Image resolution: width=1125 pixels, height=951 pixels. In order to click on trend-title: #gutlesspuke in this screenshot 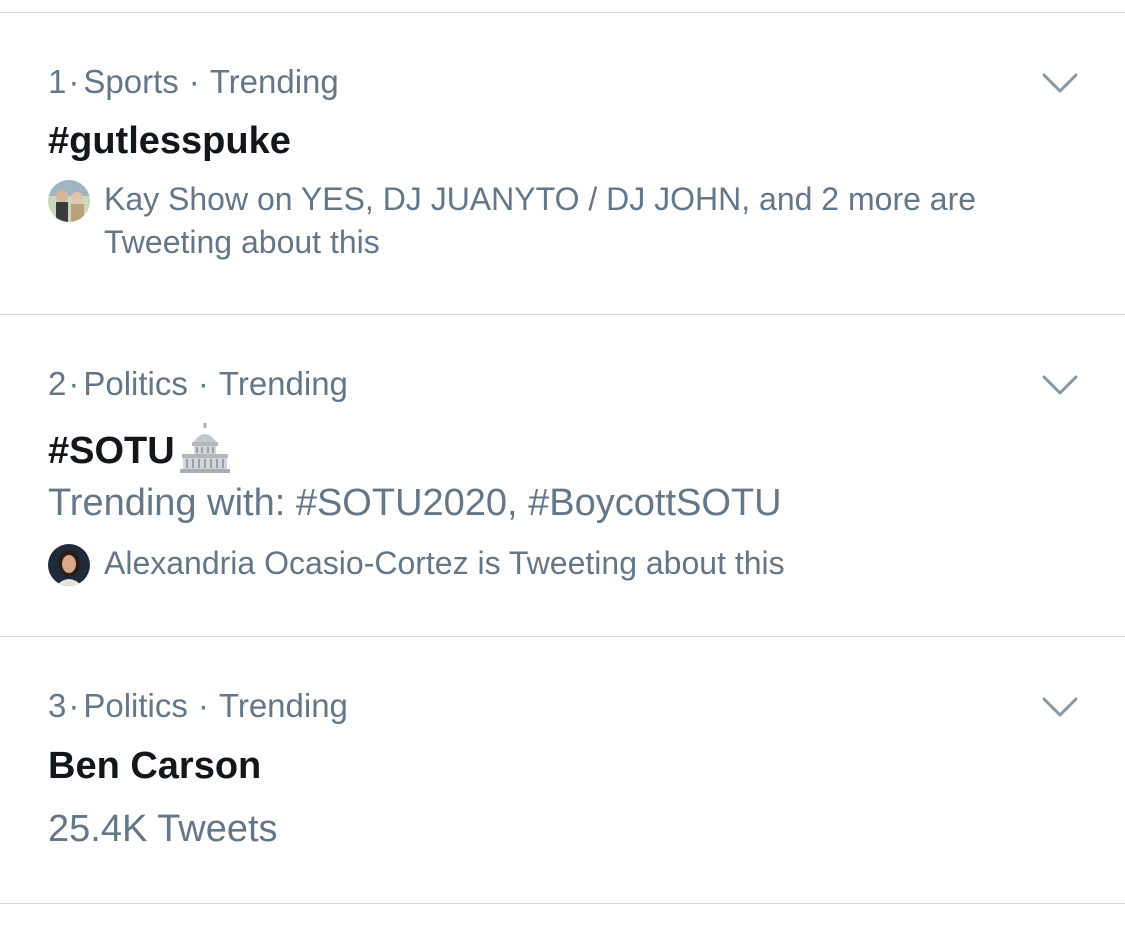, I will do `click(169, 141)`.